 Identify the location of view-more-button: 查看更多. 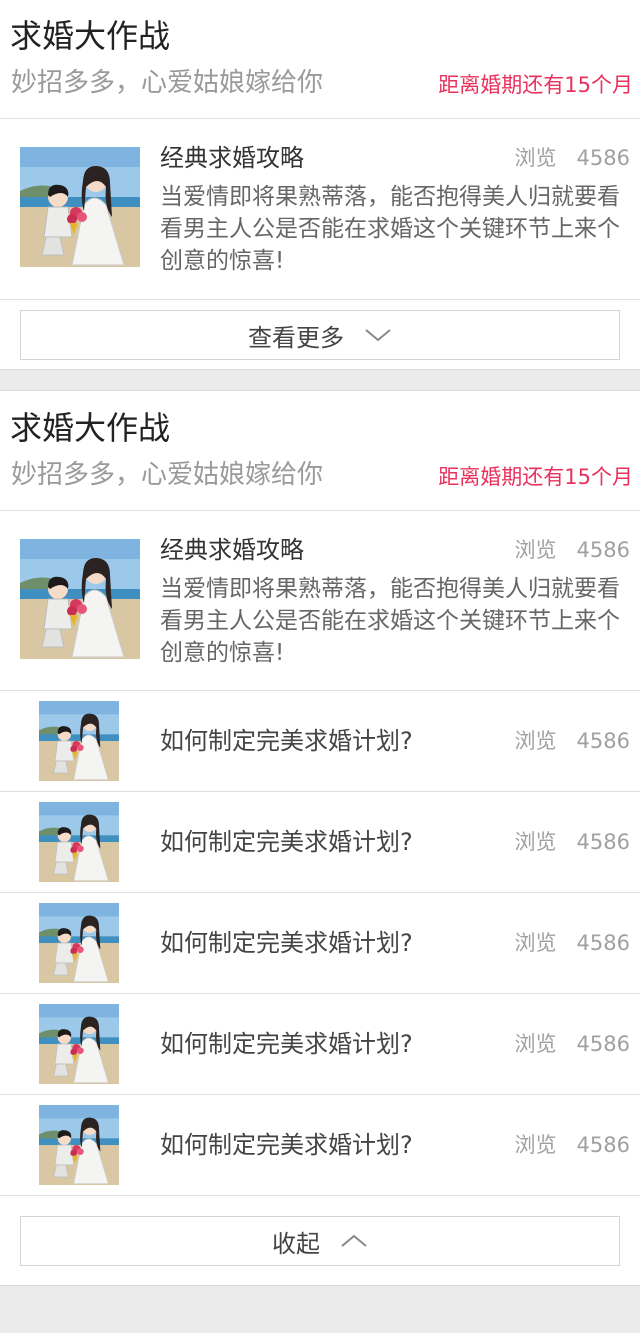
(320, 335).